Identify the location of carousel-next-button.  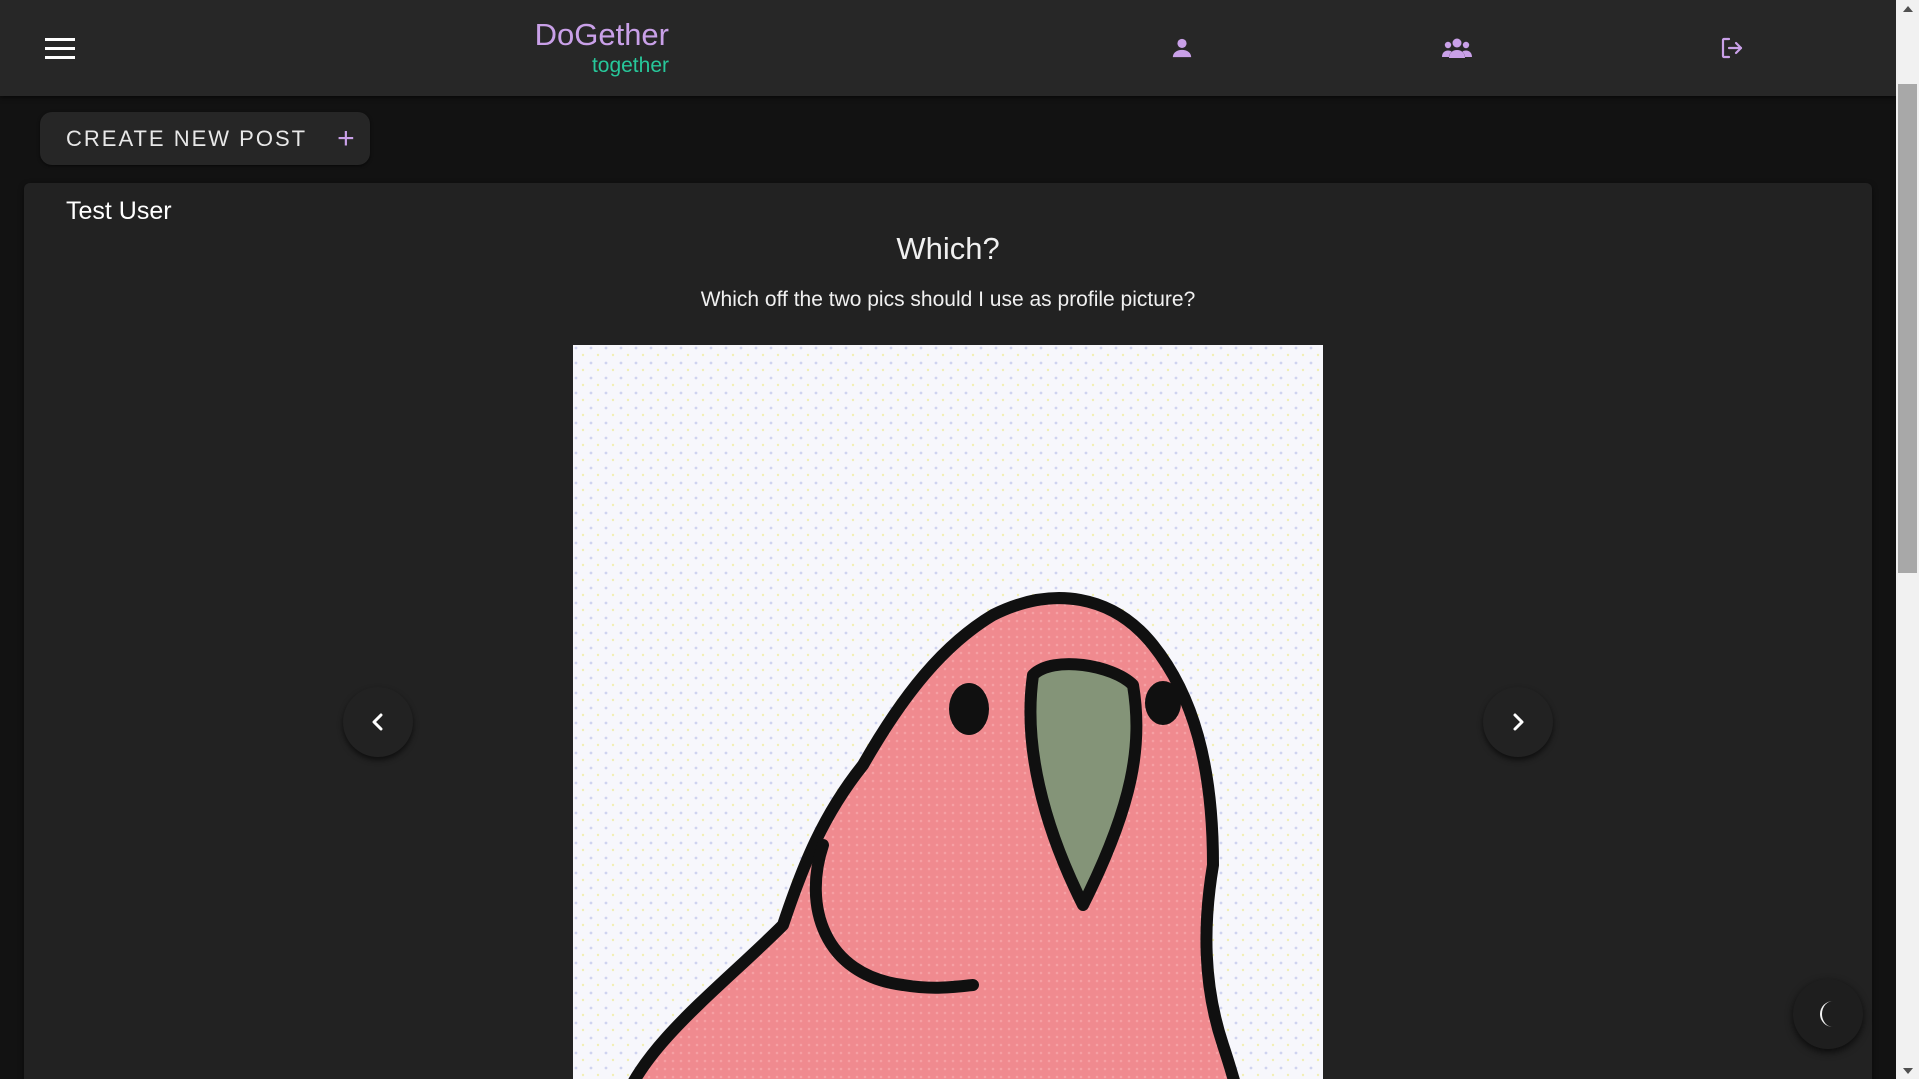
(1518, 722).